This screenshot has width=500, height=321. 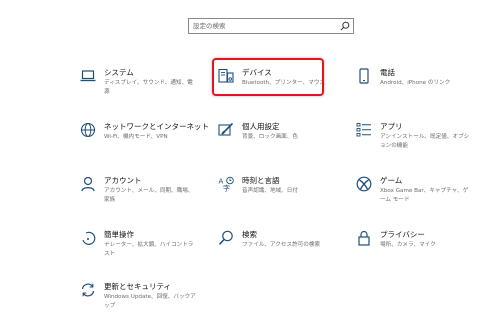 I want to click on tile-phone: 電話 Android、iPhone のリンク, so click(x=421, y=85).